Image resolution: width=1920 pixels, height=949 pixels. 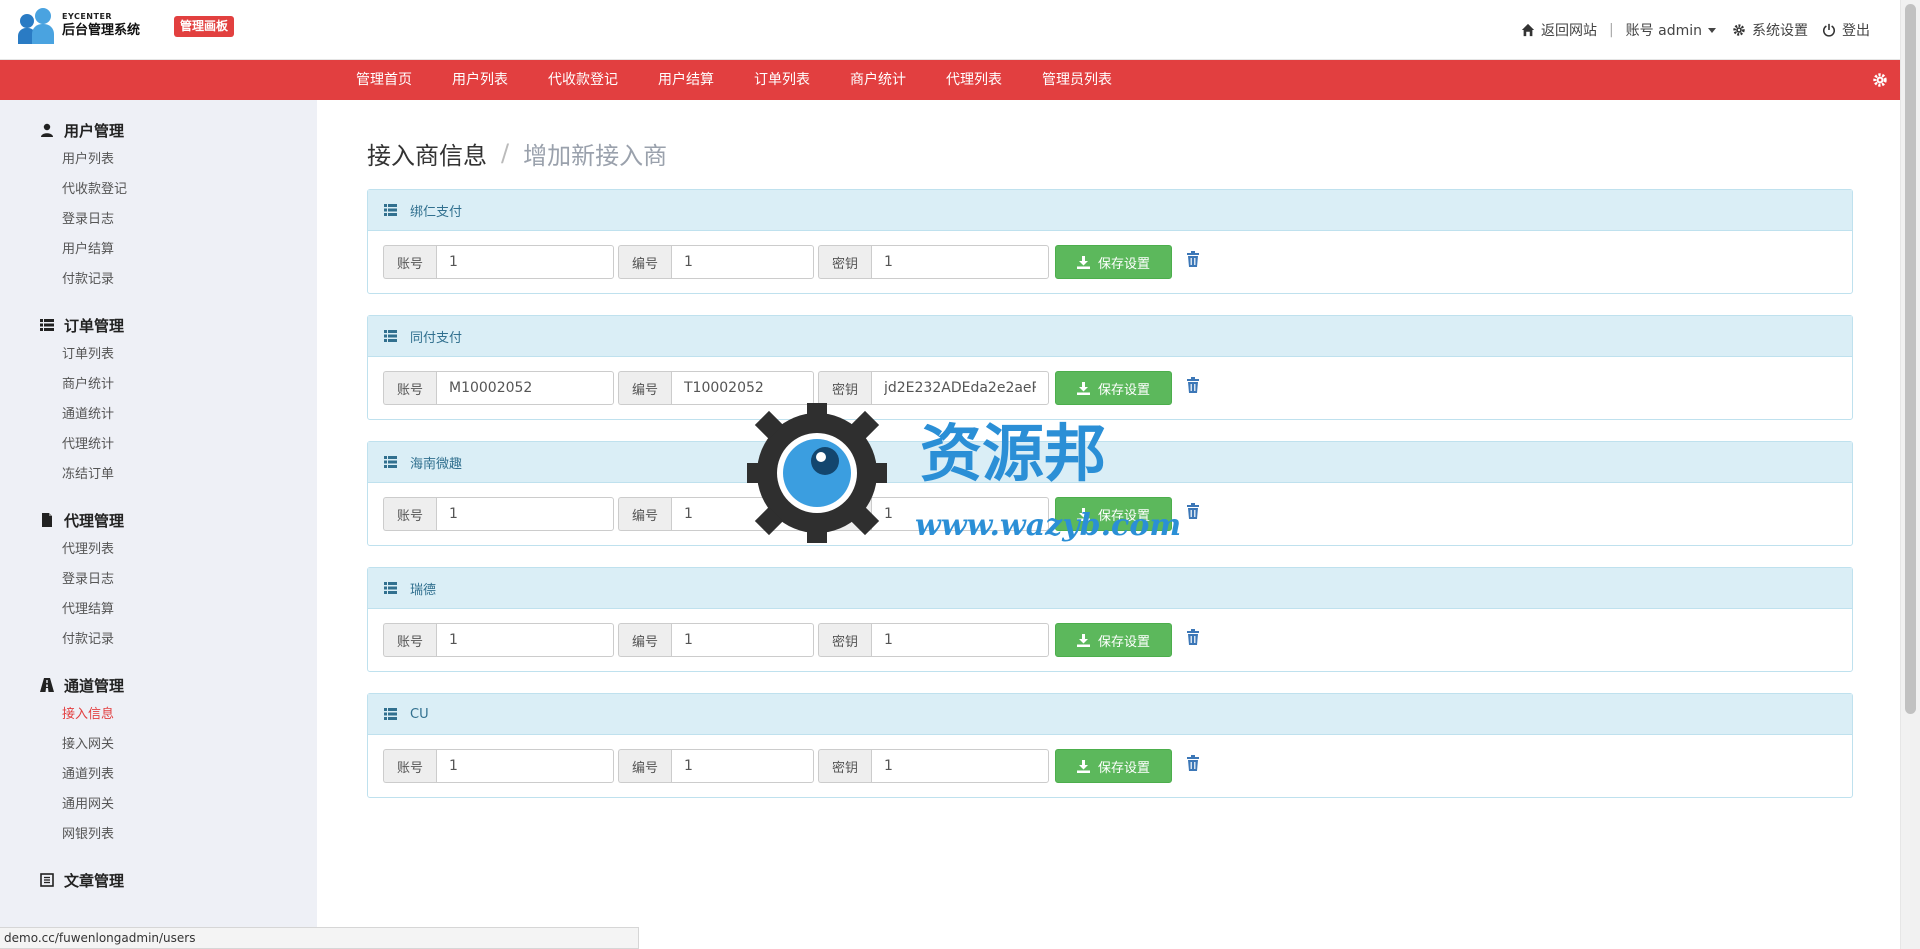 I want to click on sidebar-group-title: 通道管理, so click(x=94, y=685).